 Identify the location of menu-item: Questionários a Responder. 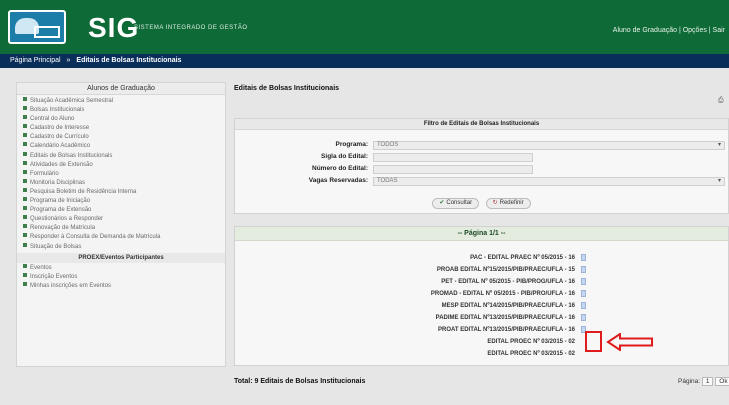
(121, 219).